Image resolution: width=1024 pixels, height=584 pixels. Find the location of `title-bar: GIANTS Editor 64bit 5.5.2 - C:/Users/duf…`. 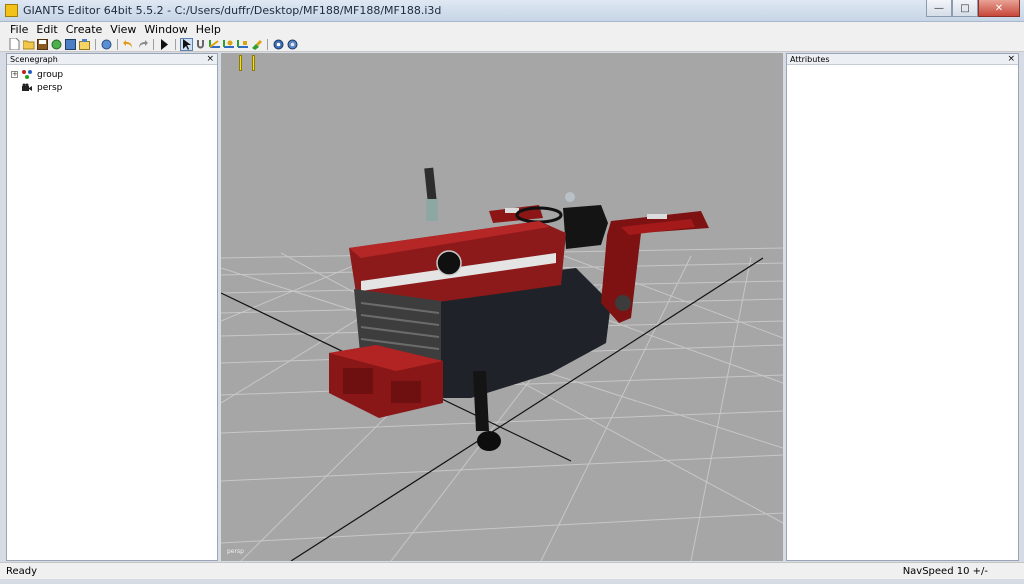

title-bar: GIANTS Editor 64bit 5.5.2 - C:/Users/duf… is located at coordinates (512, 11).